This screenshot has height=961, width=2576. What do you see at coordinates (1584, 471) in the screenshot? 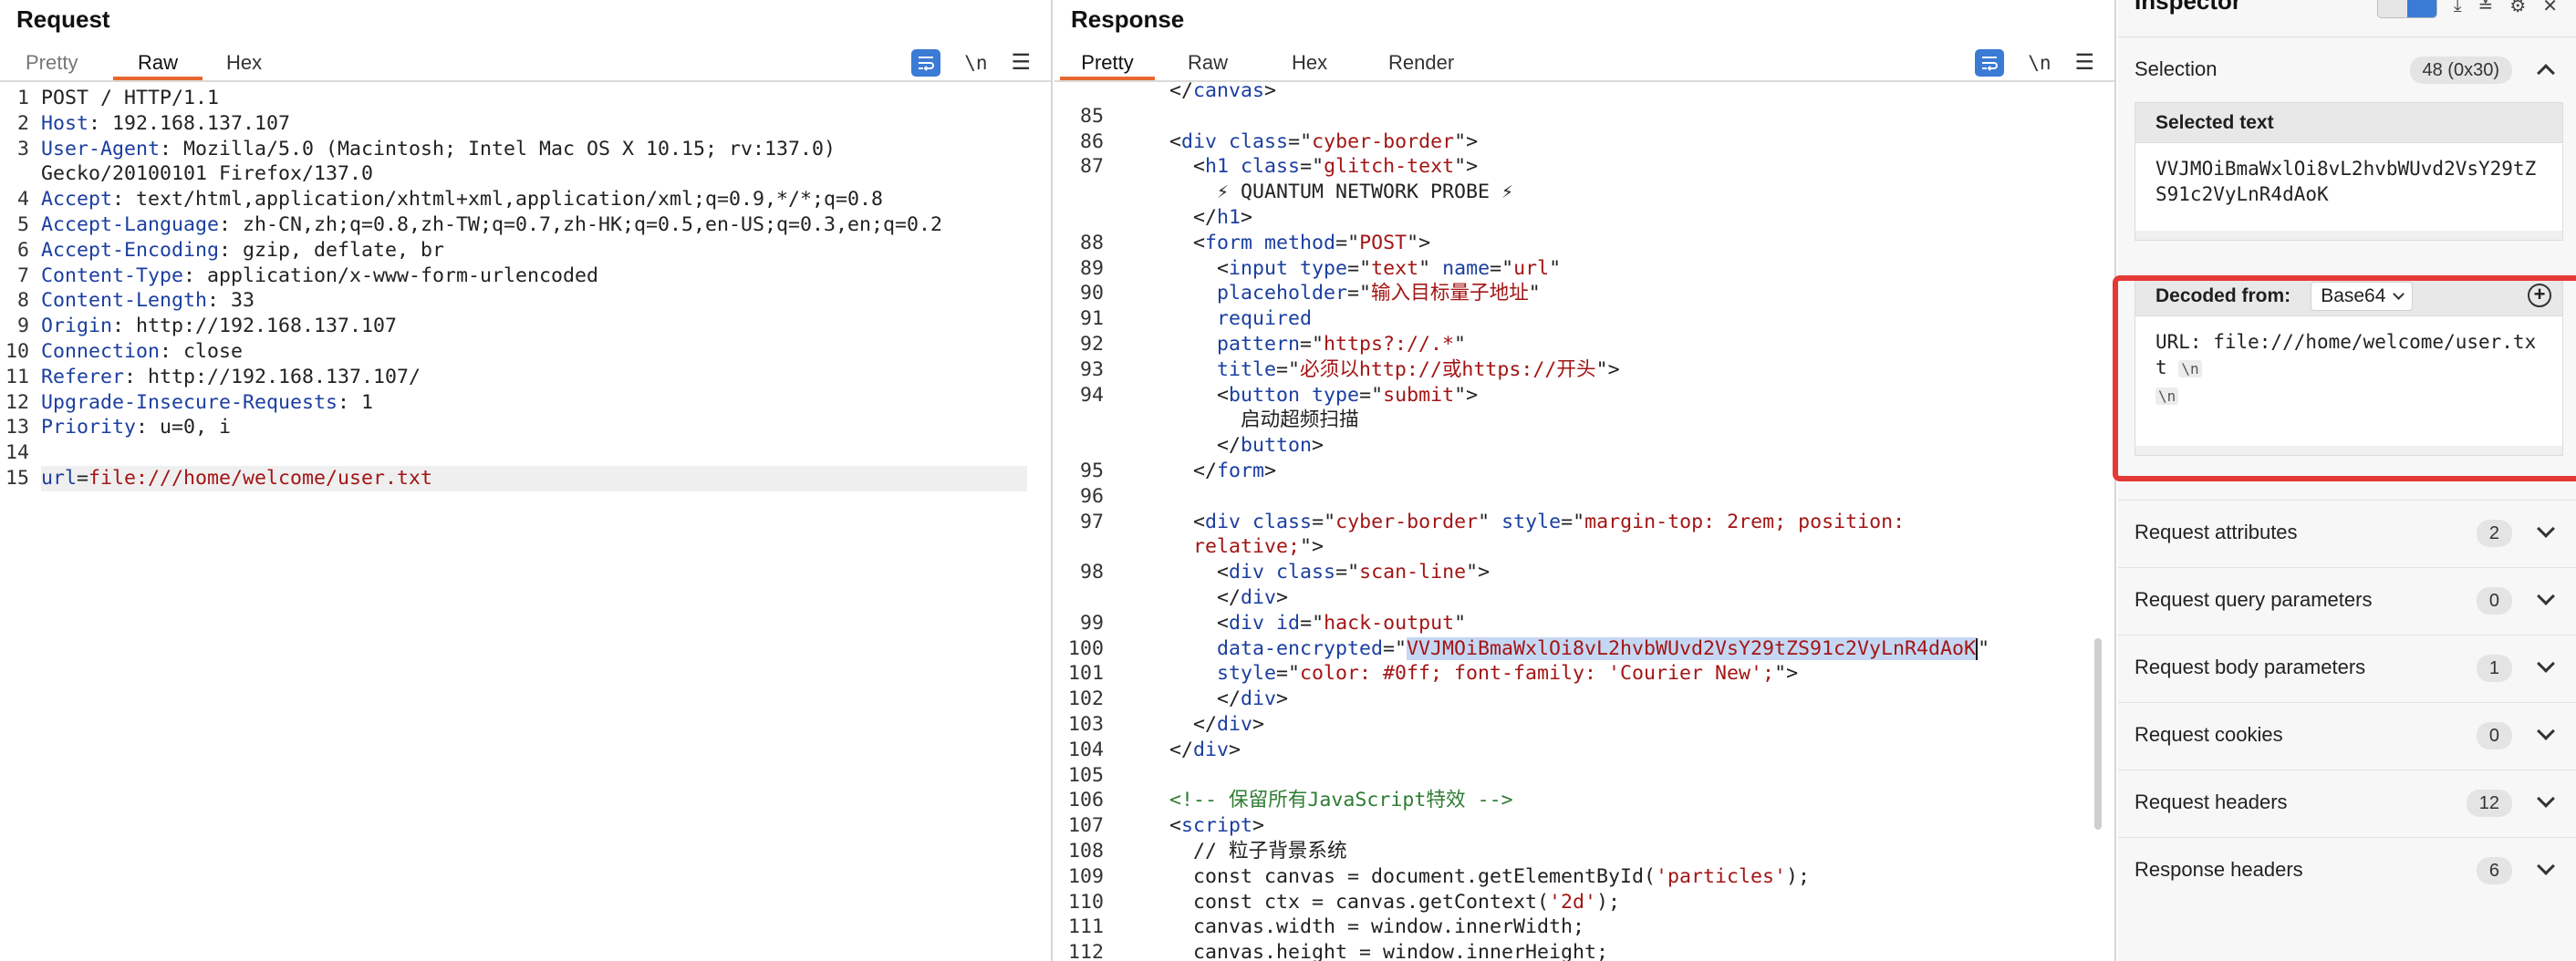
I see `response-line: 95 </form>` at bounding box center [1584, 471].